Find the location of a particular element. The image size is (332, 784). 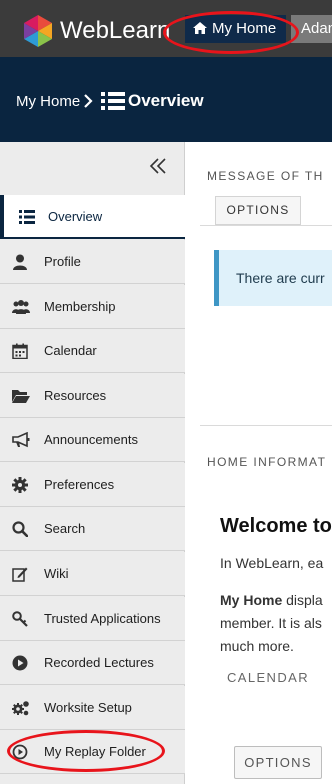

gear-icon is located at coordinates (20, 485).